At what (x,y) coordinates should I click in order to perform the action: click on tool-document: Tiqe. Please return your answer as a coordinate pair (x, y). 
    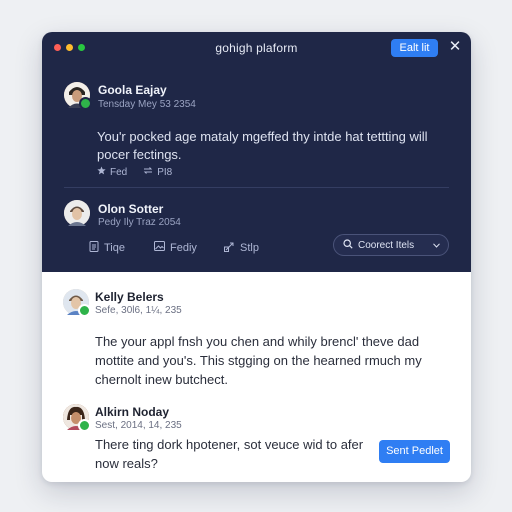
    Looking at the image, I should click on (107, 248).